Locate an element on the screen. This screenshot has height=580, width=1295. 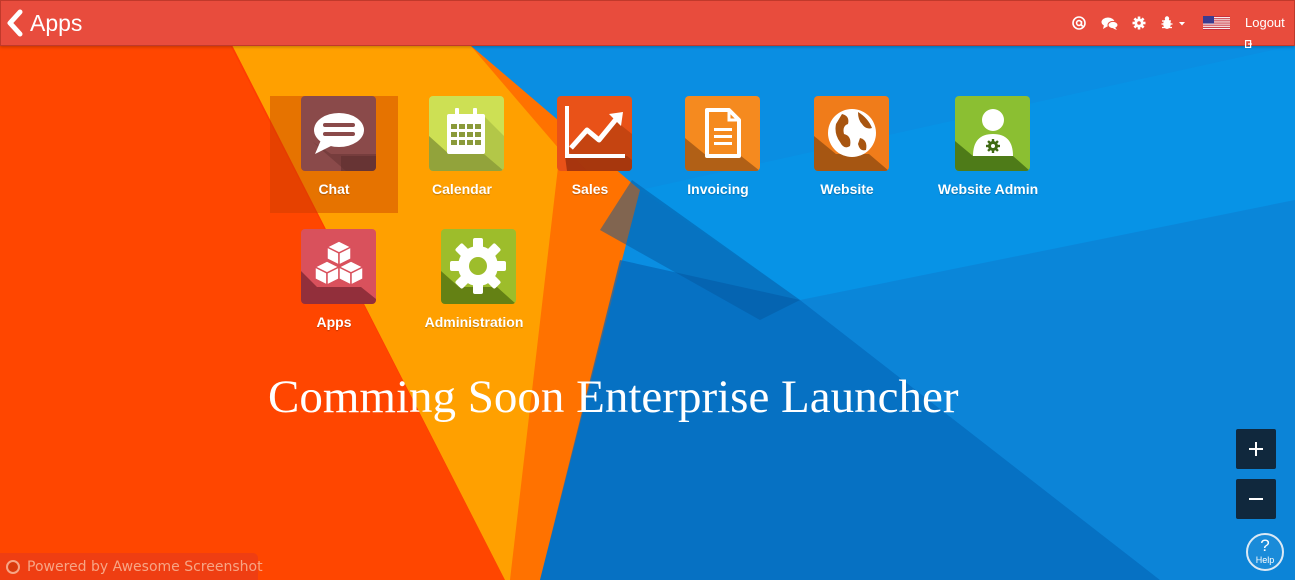
logout-link: Logout is located at coordinates (1269, 33).